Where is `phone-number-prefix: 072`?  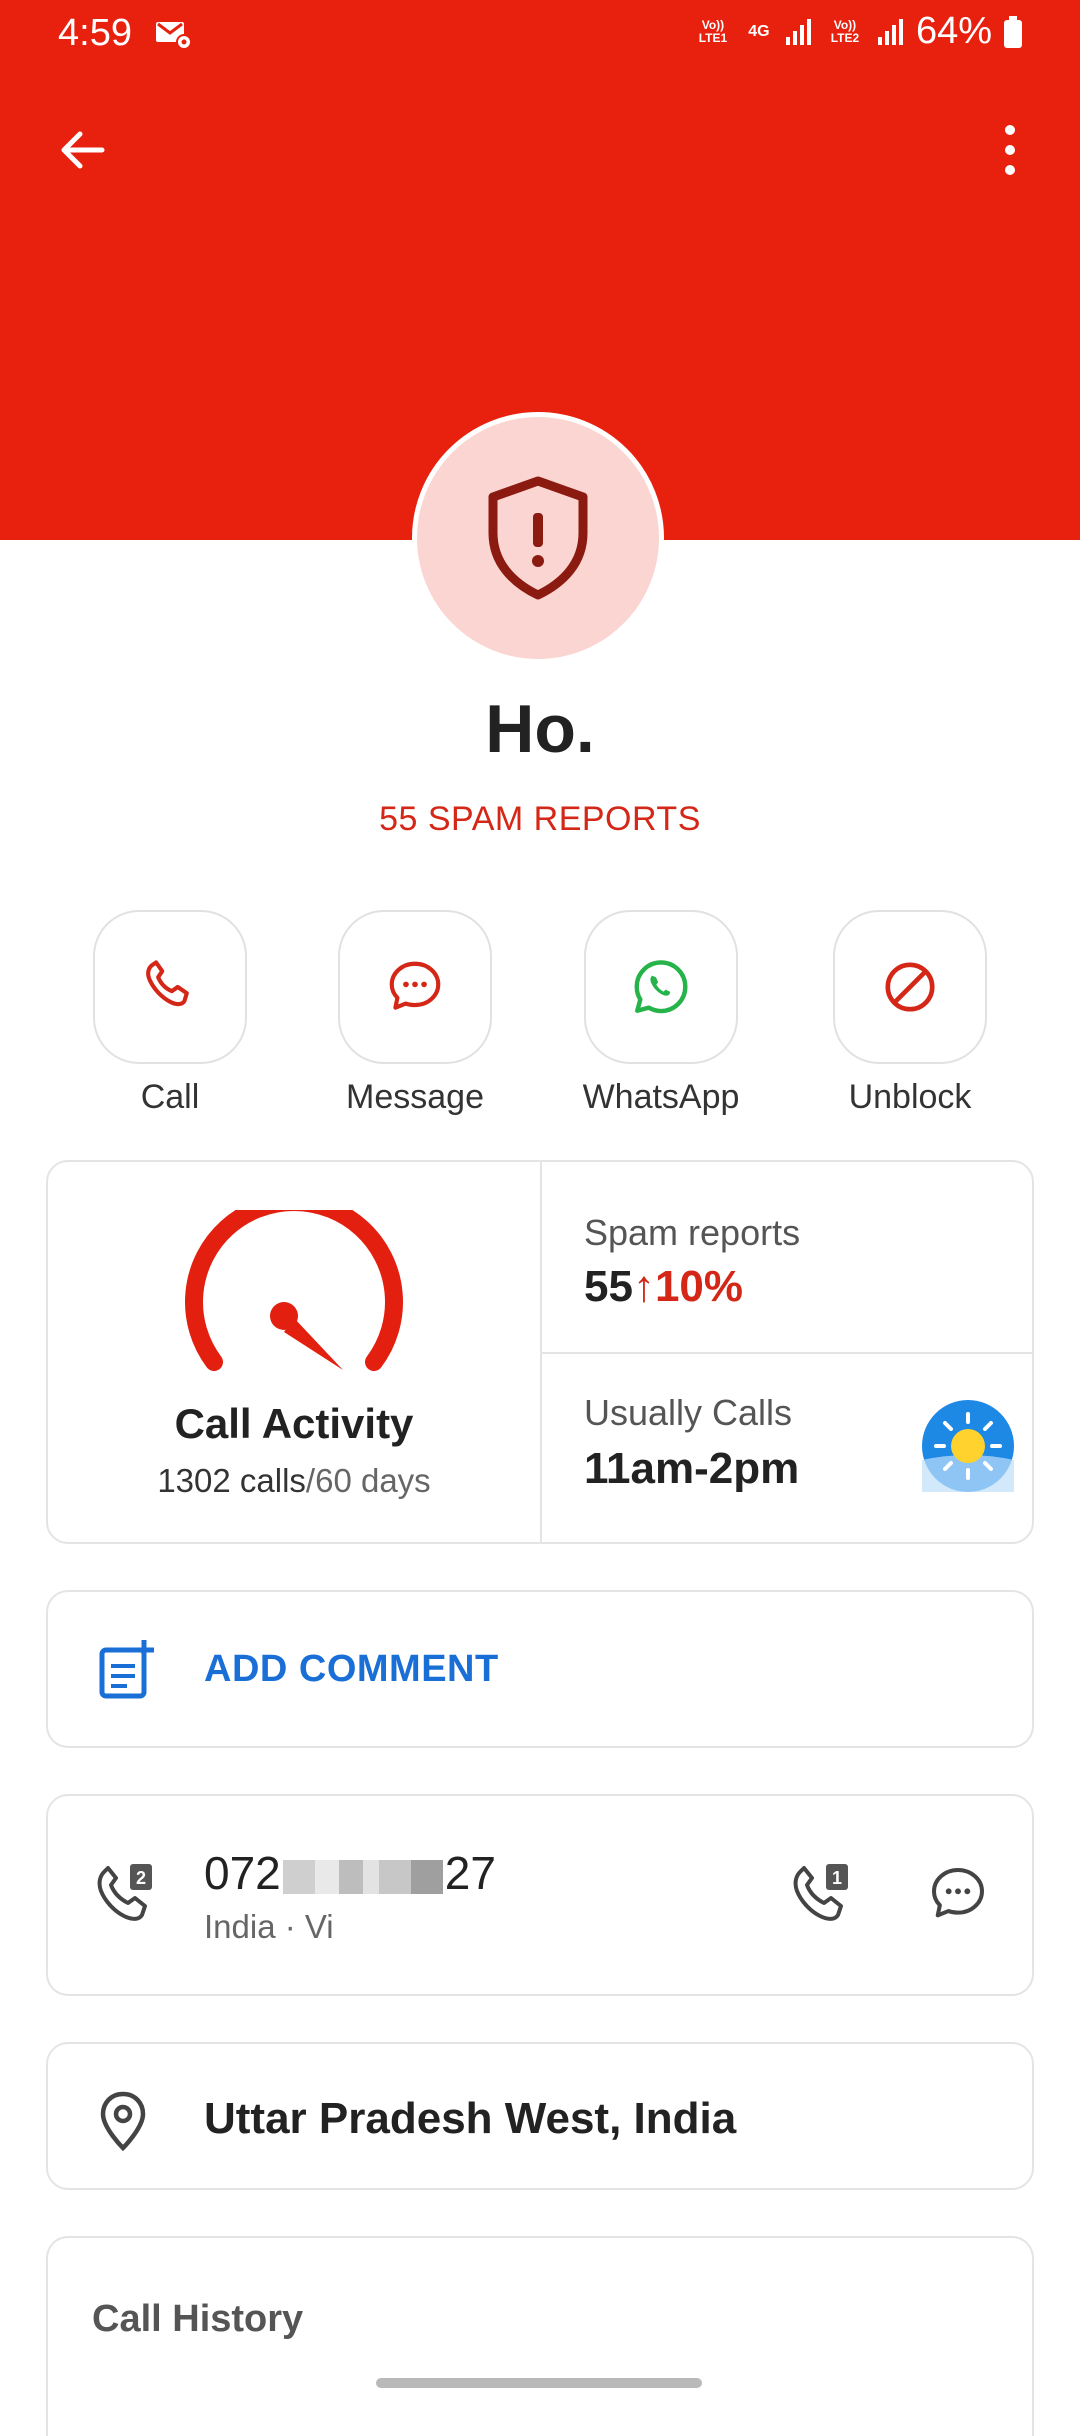 phone-number-prefix: 072 is located at coordinates (242, 1873).